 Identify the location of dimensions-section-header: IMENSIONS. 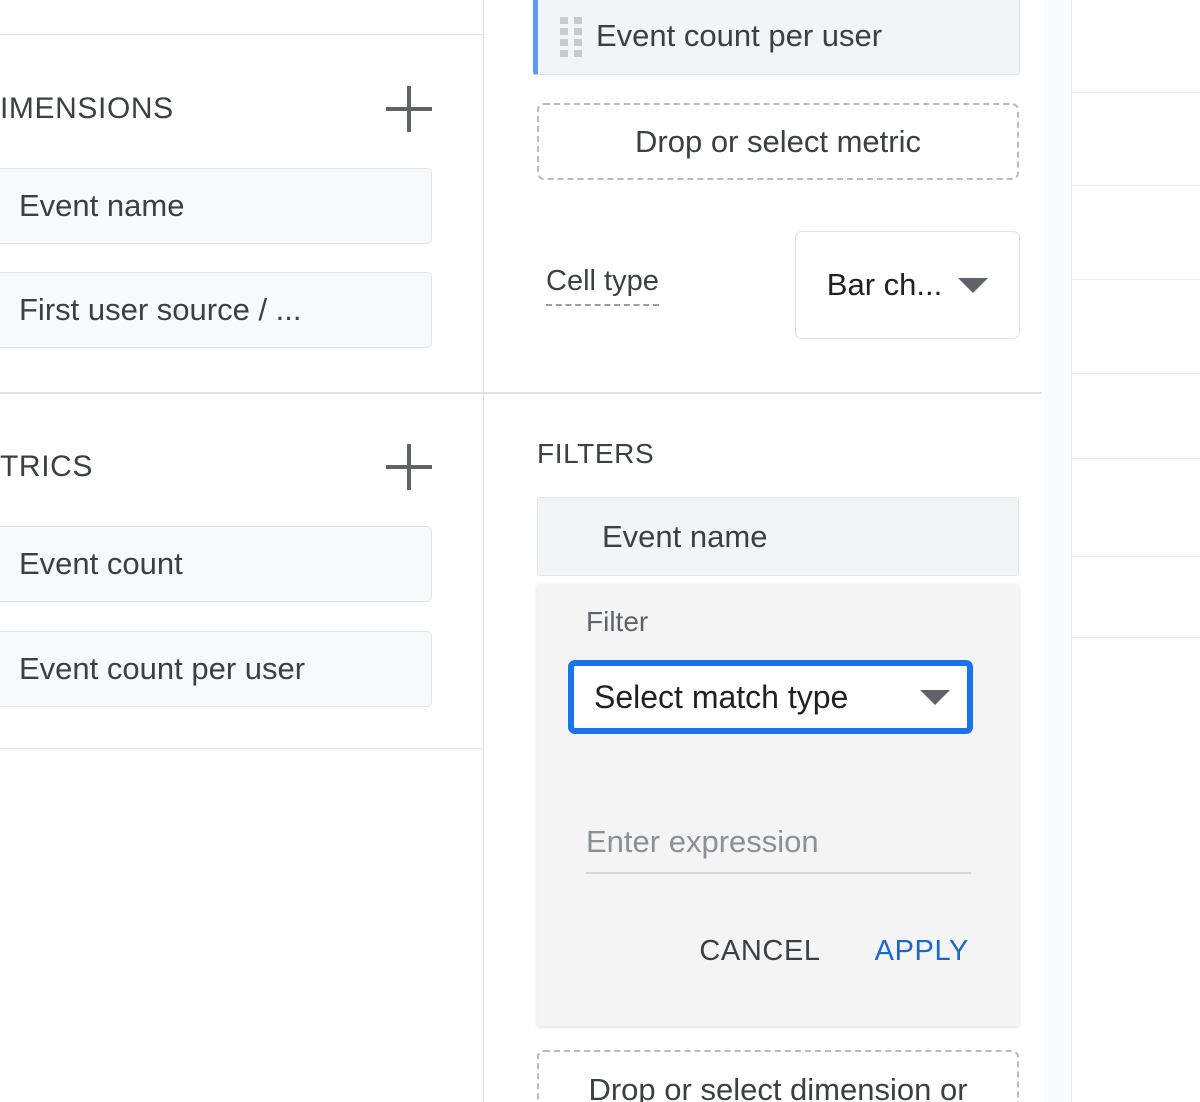
(216, 109).